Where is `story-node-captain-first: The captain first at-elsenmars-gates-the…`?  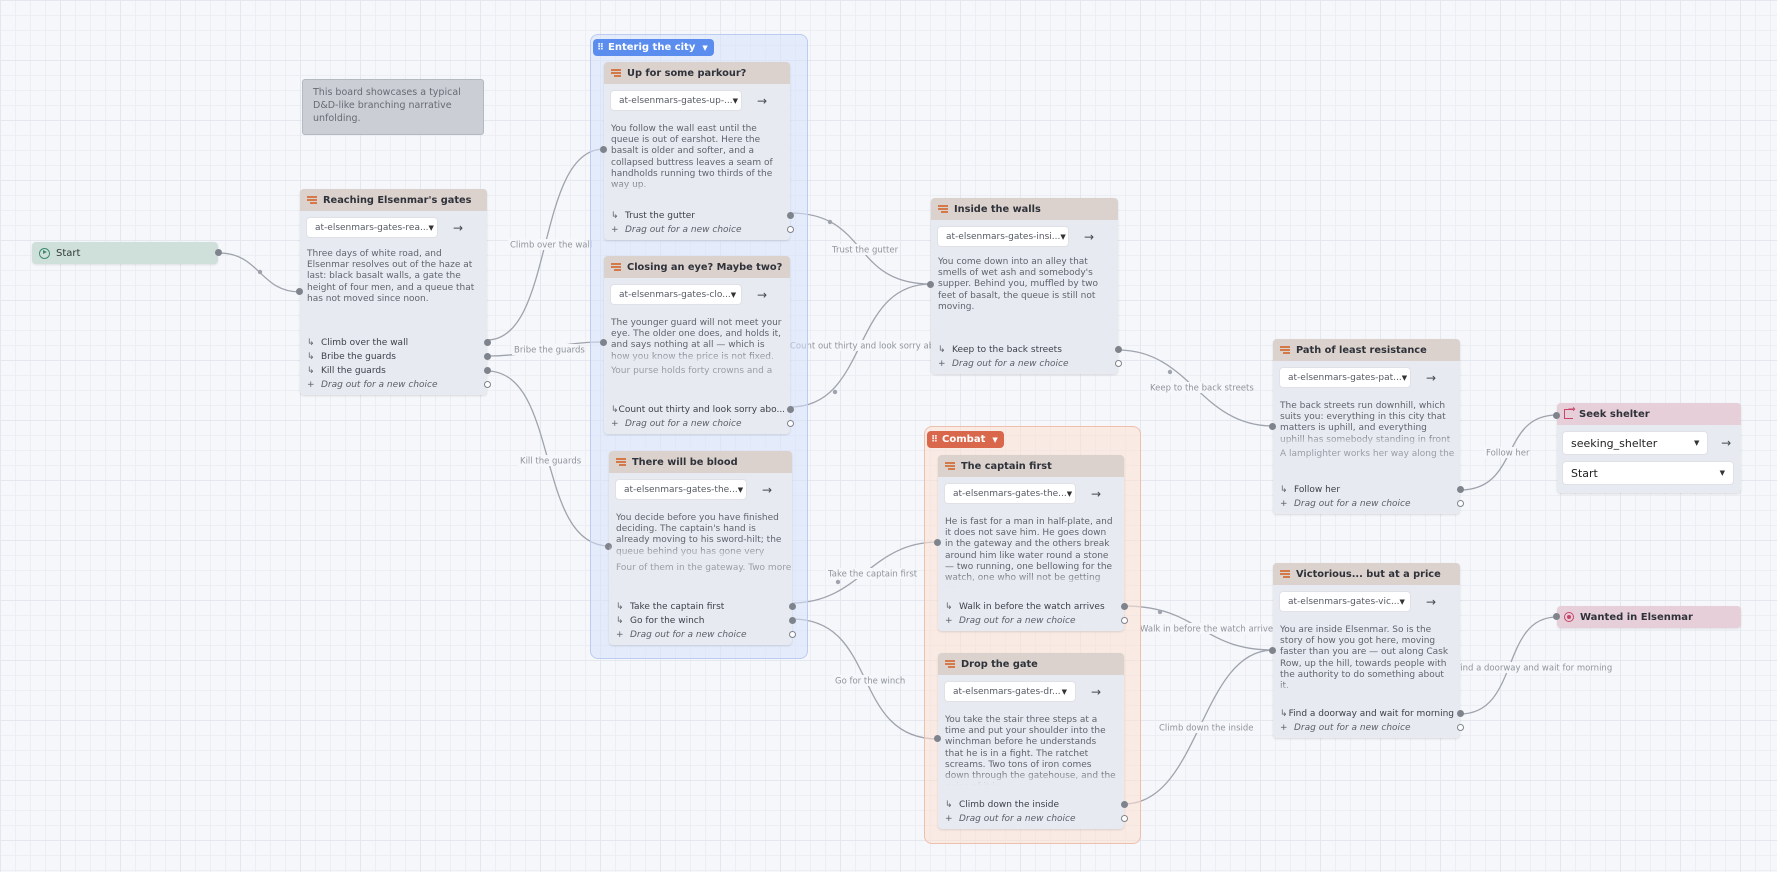 story-node-captain-first: The captain first at-elsenmars-gates-the… is located at coordinates (1031, 543).